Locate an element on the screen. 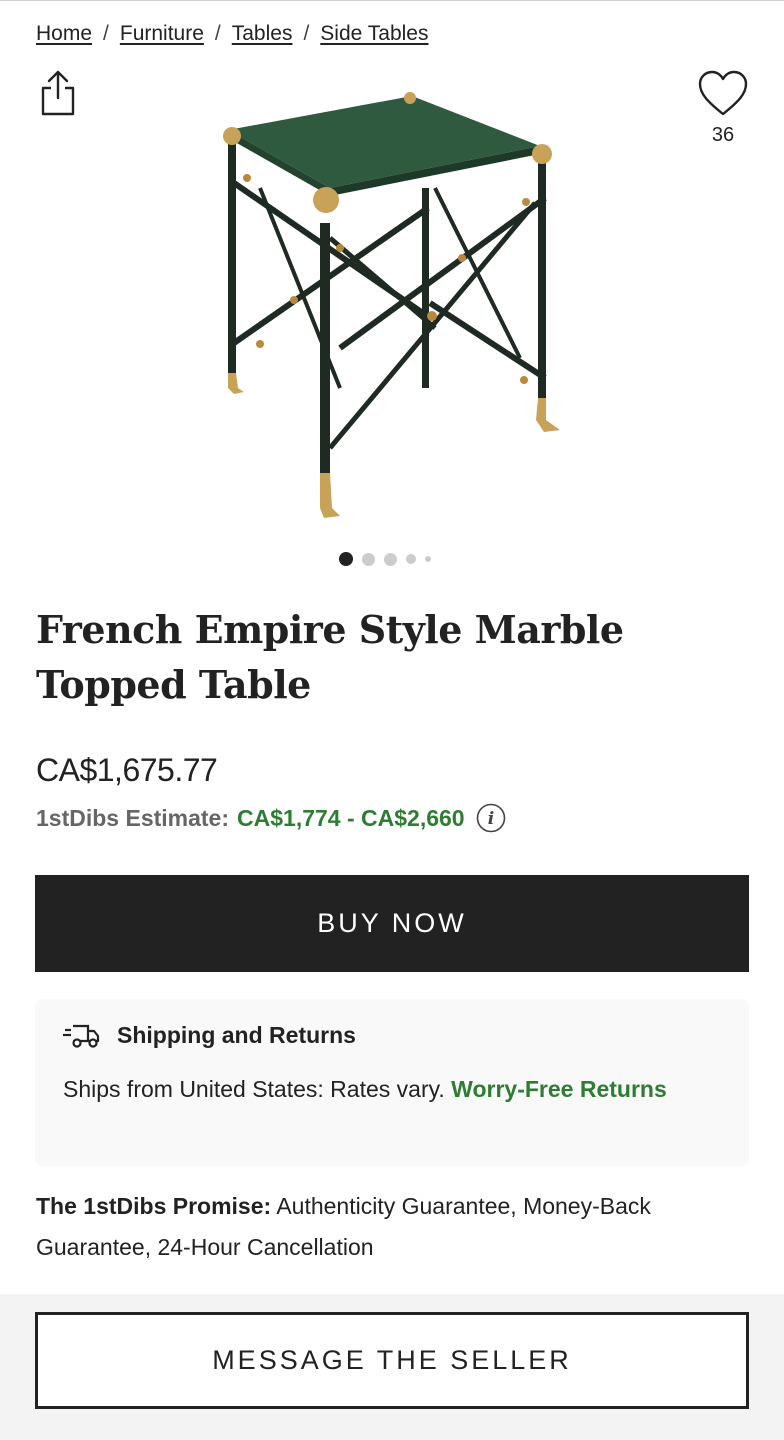 This screenshot has width=784, height=1440. breadcrumb: Home / Furniture / Tables / Side Tables is located at coordinates (232, 34).